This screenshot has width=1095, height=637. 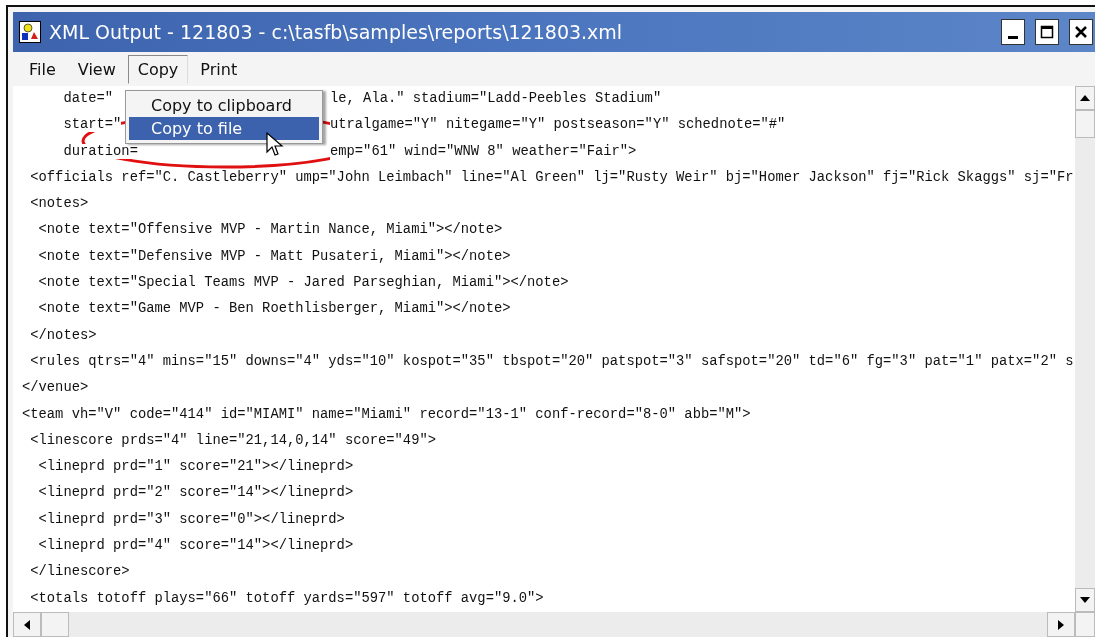 What do you see at coordinates (224, 128) in the screenshot?
I see `menu-option: Copy to file` at bounding box center [224, 128].